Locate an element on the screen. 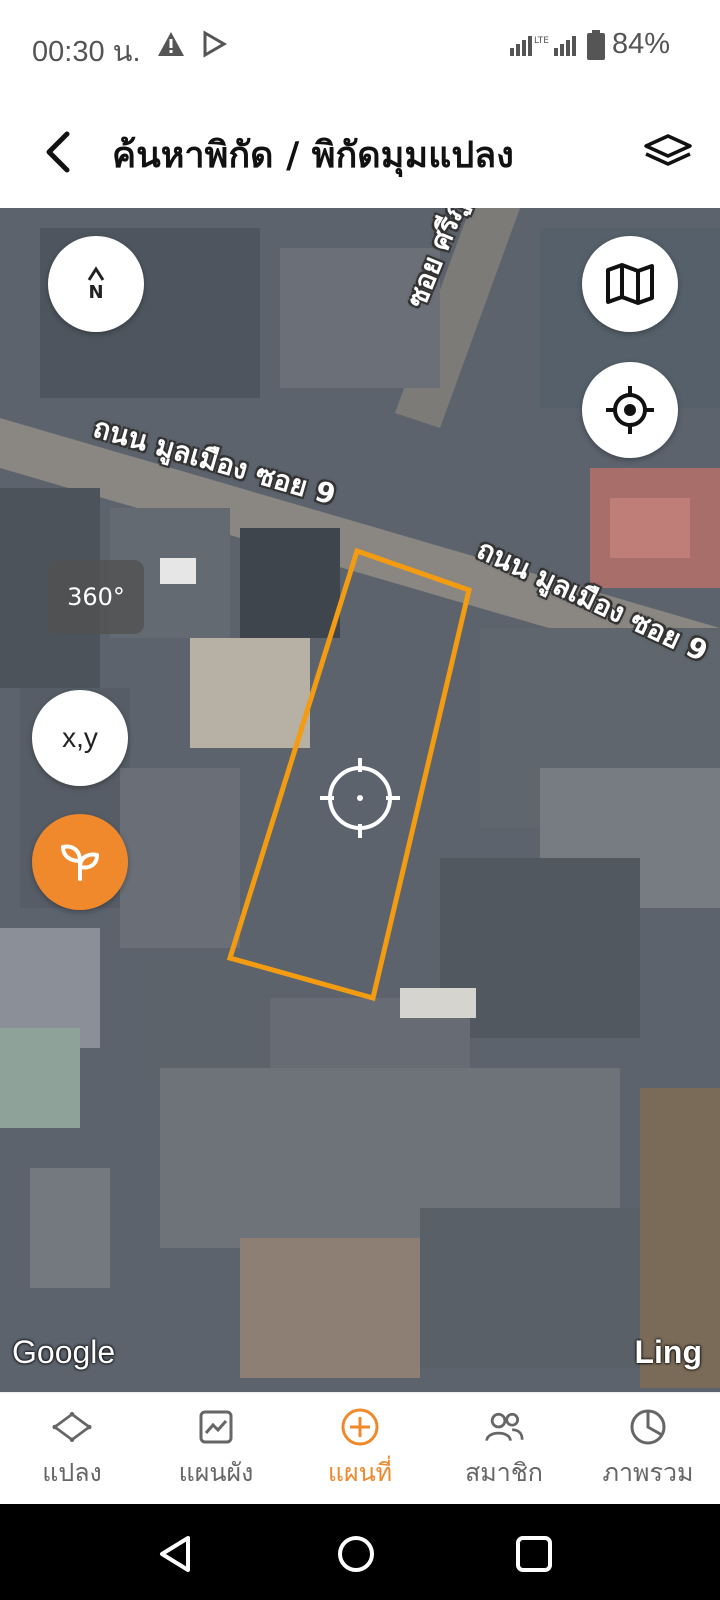 The image size is (720, 1600). map-type-button is located at coordinates (630, 284).